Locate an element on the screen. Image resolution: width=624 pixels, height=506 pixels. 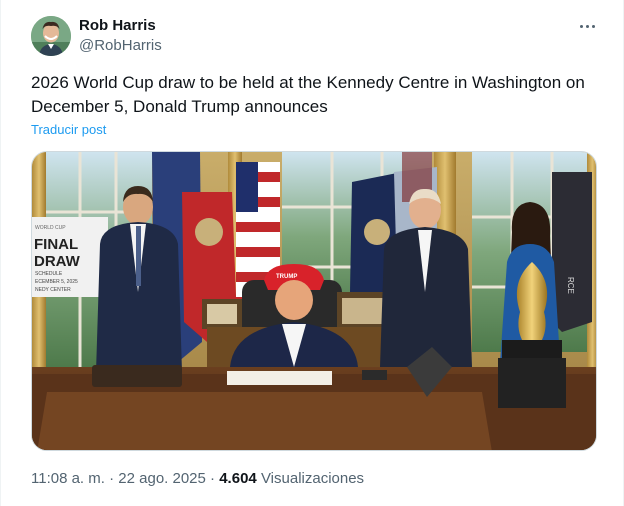
sign-title-1: FINAL is located at coordinates (56, 244).